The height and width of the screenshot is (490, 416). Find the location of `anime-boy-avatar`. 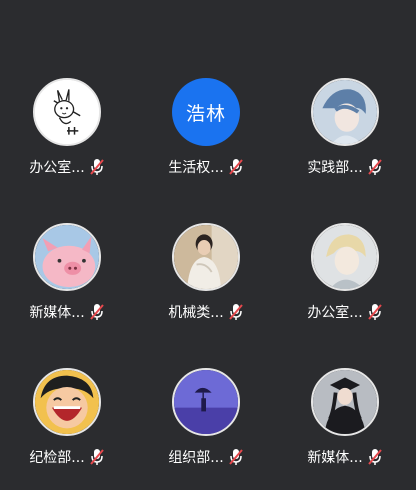

anime-boy-avatar is located at coordinates (345, 112).